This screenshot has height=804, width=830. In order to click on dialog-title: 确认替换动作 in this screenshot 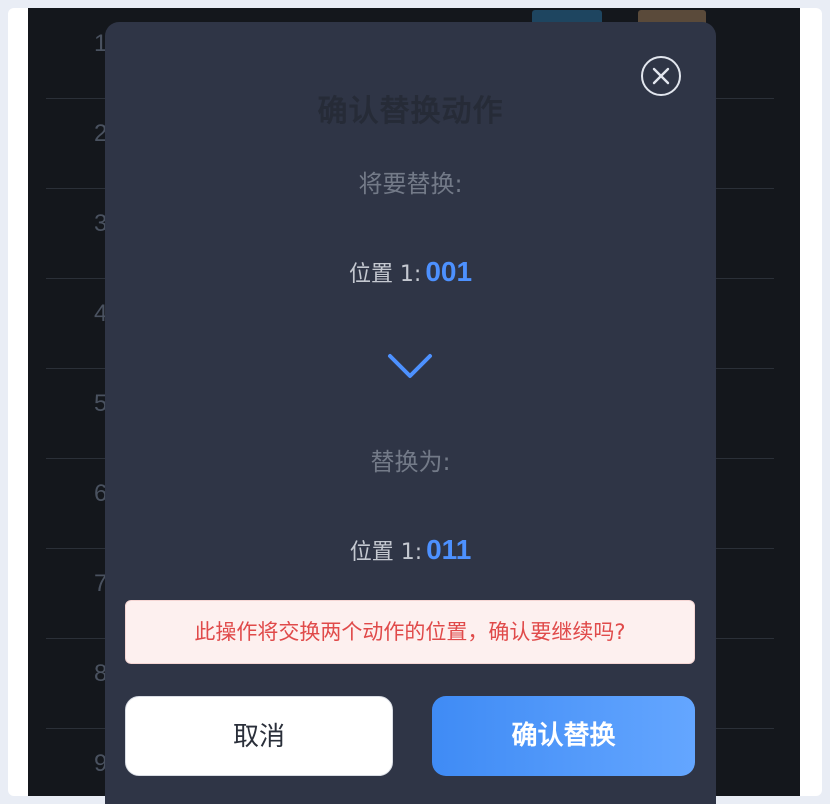, I will do `click(410, 111)`.